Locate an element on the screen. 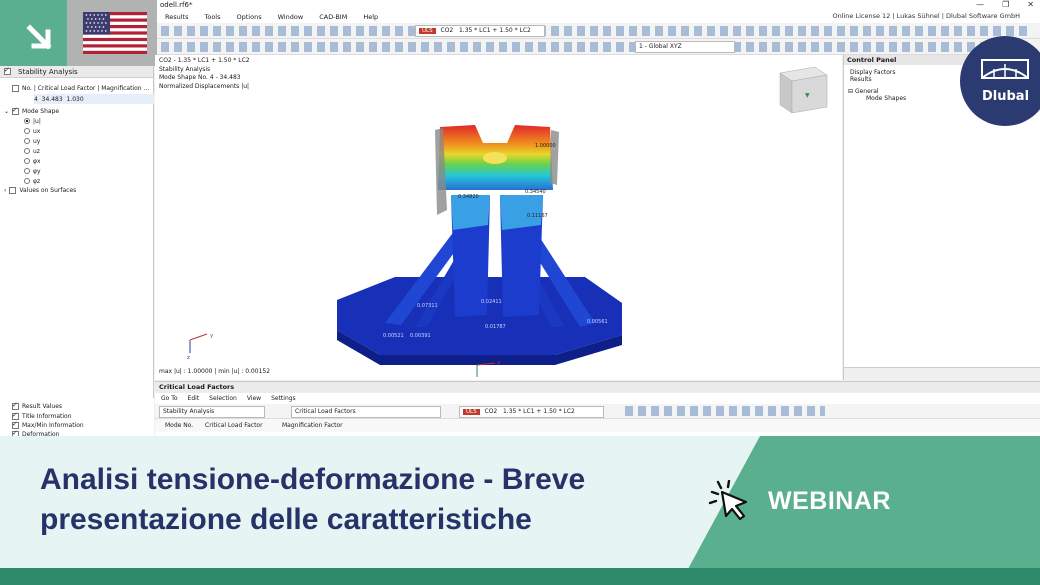  banner-footer-strip is located at coordinates (520, 576).